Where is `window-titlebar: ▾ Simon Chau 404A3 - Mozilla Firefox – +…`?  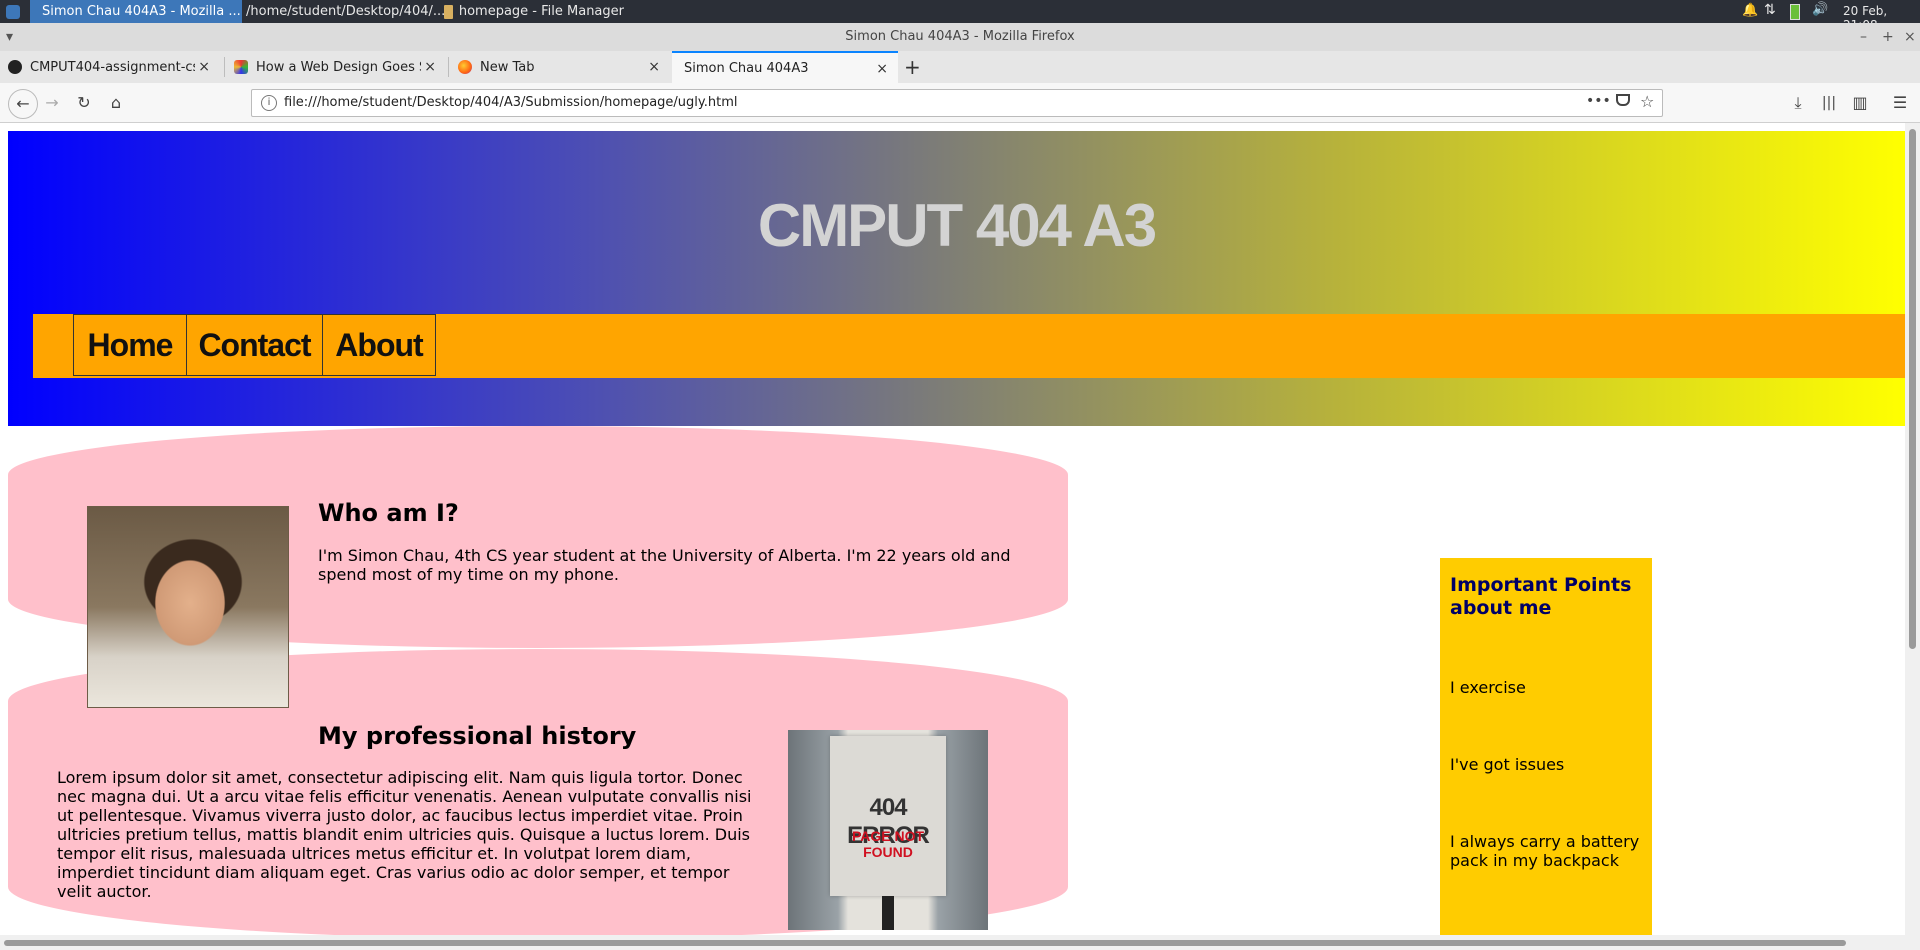 window-titlebar: ▾ Simon Chau 404A3 - Mozilla Firefox – +… is located at coordinates (960, 37).